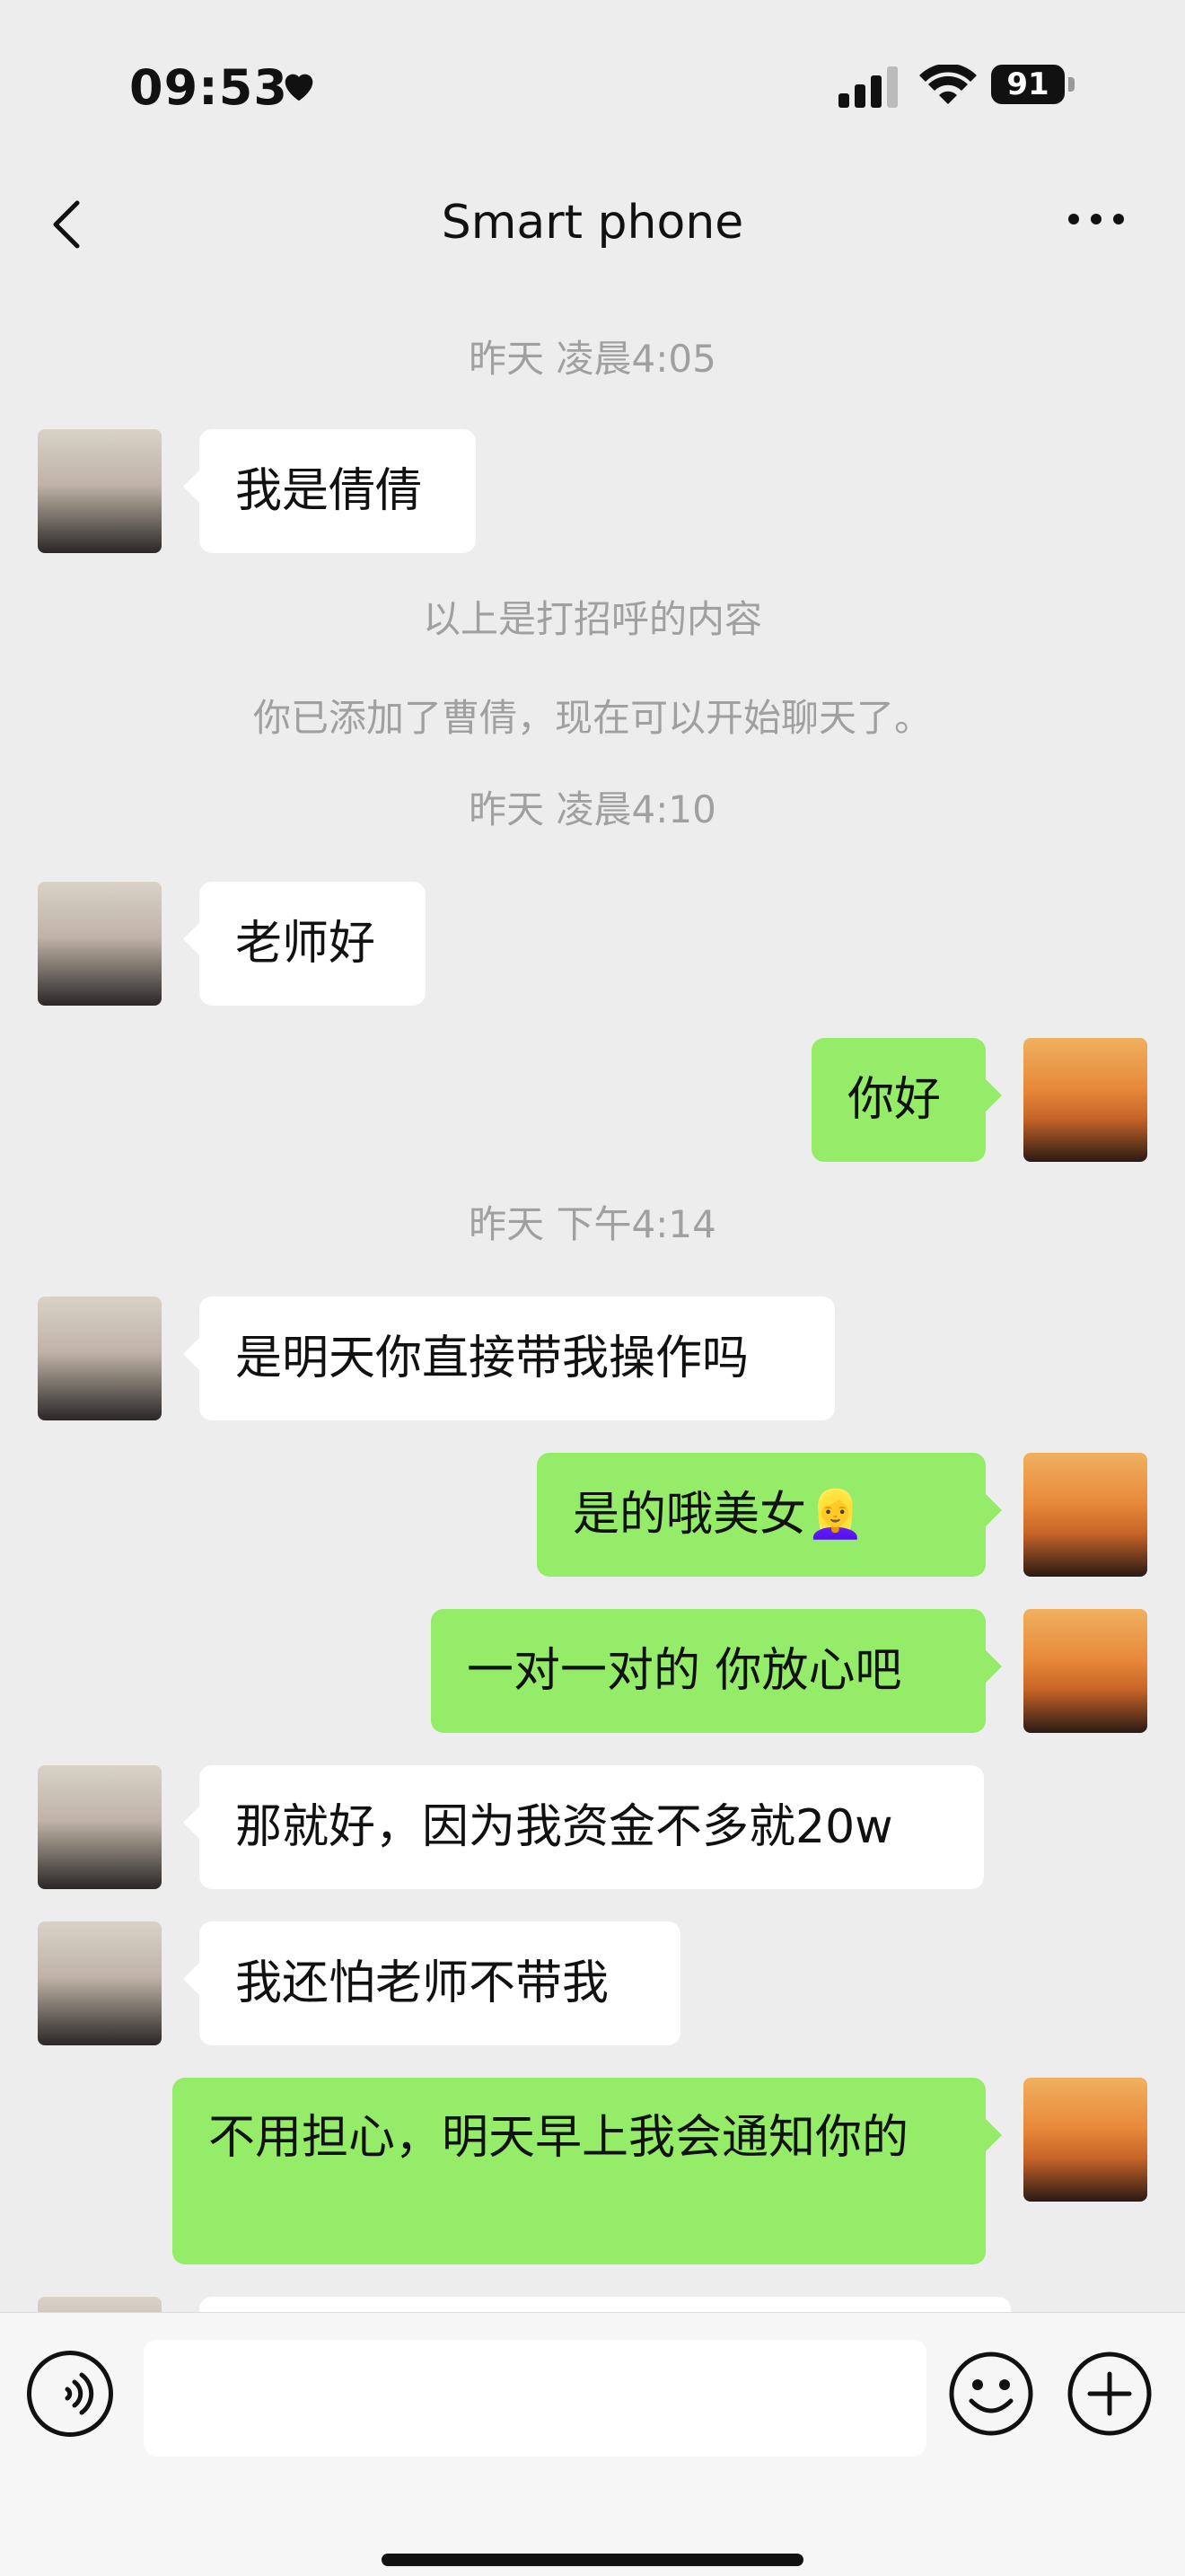 This screenshot has height=2576, width=1185. What do you see at coordinates (991, 2394) in the screenshot?
I see `emoji-icon` at bounding box center [991, 2394].